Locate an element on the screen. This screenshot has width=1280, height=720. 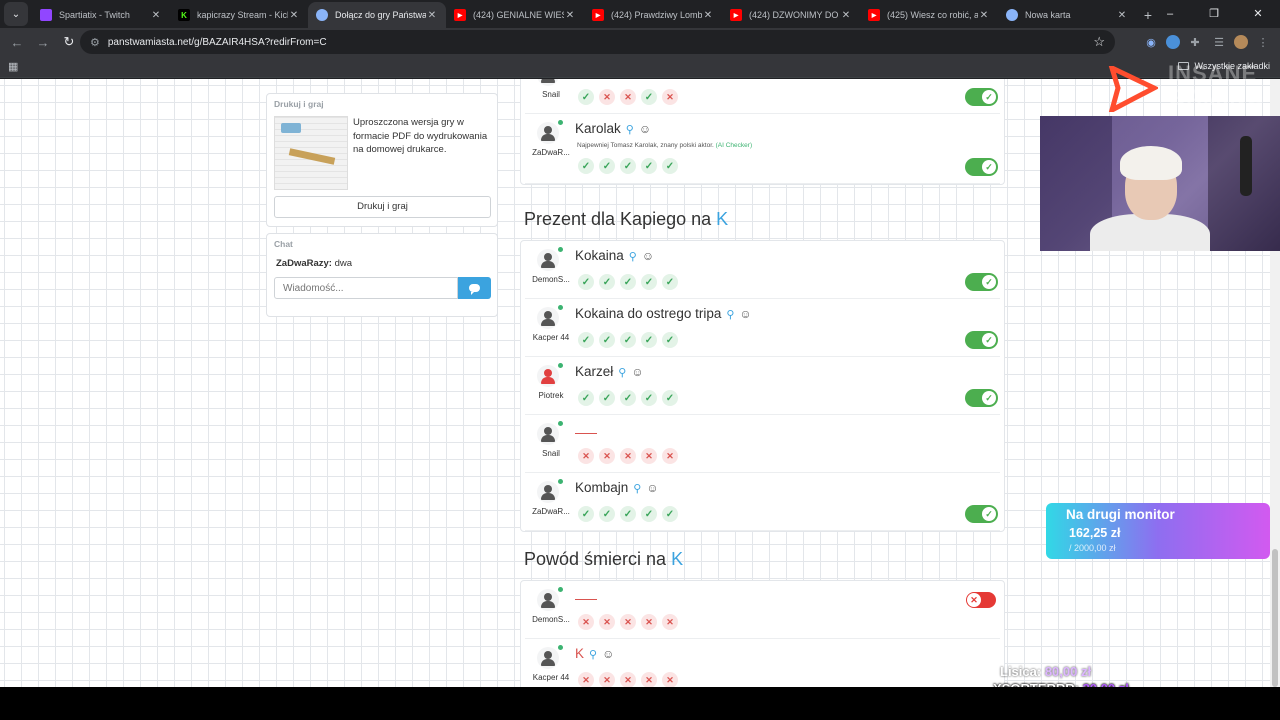
answers-card: DemonS... ✕ ✕ ✕ ✕ ✕ Kacper 44 K ⚲ ☺ ✕ ✕ ✕ ✕ ✕ is located at coordinates (762, 633).